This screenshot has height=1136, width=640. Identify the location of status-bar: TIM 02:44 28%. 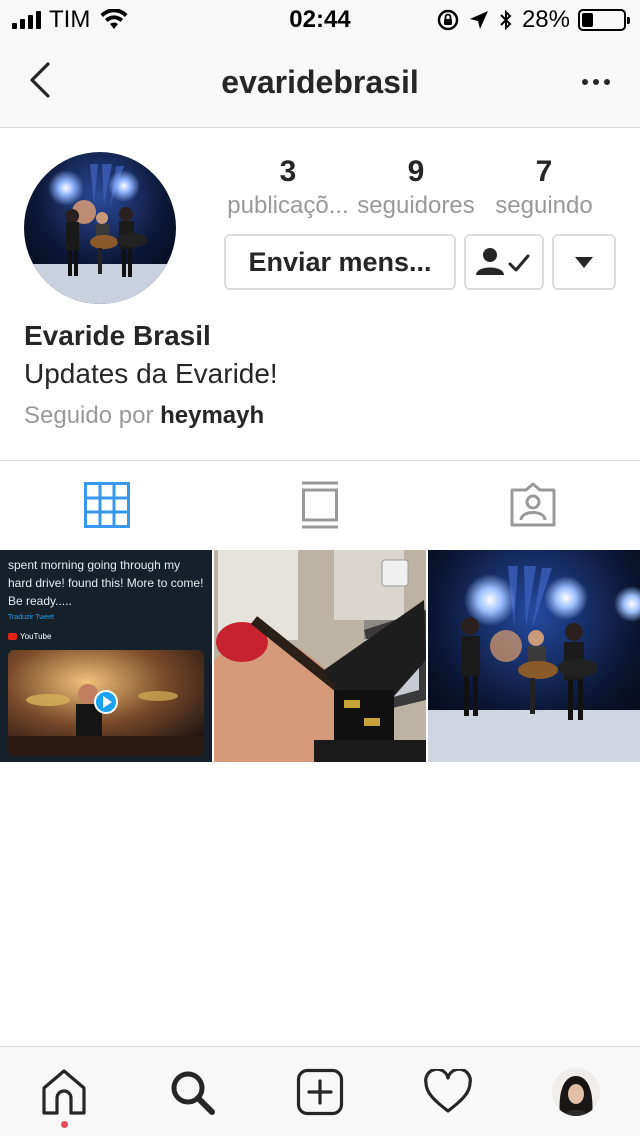
(320, 20).